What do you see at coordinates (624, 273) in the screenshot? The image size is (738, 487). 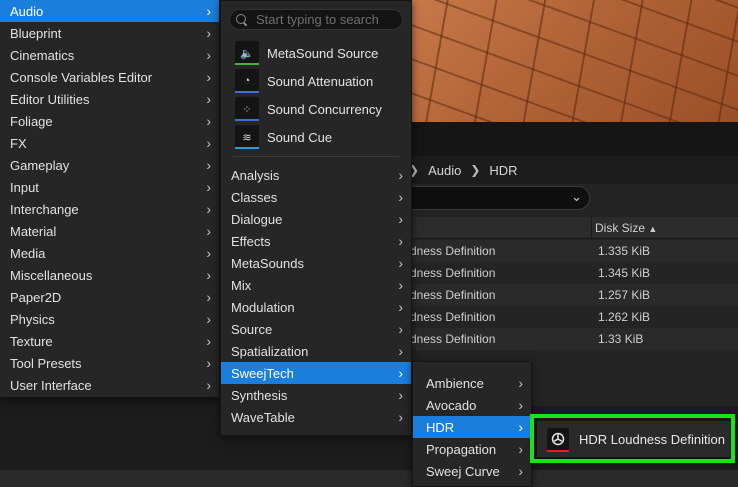 I see `asset-size: 1.345 KiB` at bounding box center [624, 273].